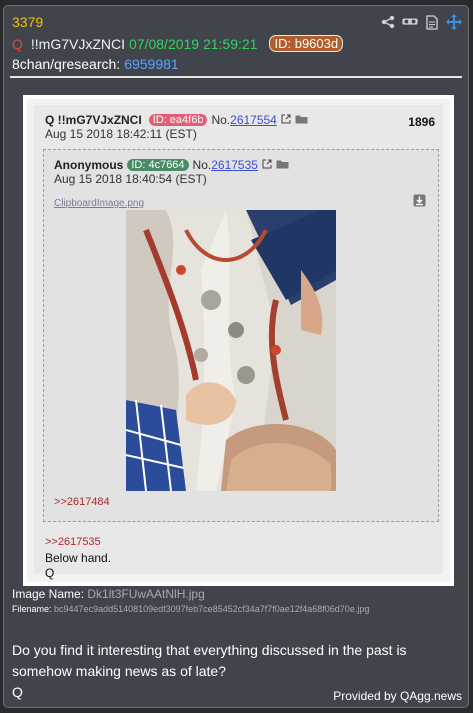  Describe the element at coordinates (306, 43) in the screenshot. I see `id-badge: ID: b9603d` at that location.